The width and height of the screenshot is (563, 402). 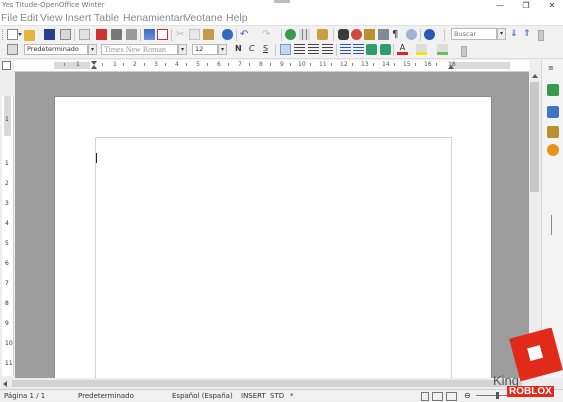 I want to click on edit-file-icon, so click(x=84, y=34).